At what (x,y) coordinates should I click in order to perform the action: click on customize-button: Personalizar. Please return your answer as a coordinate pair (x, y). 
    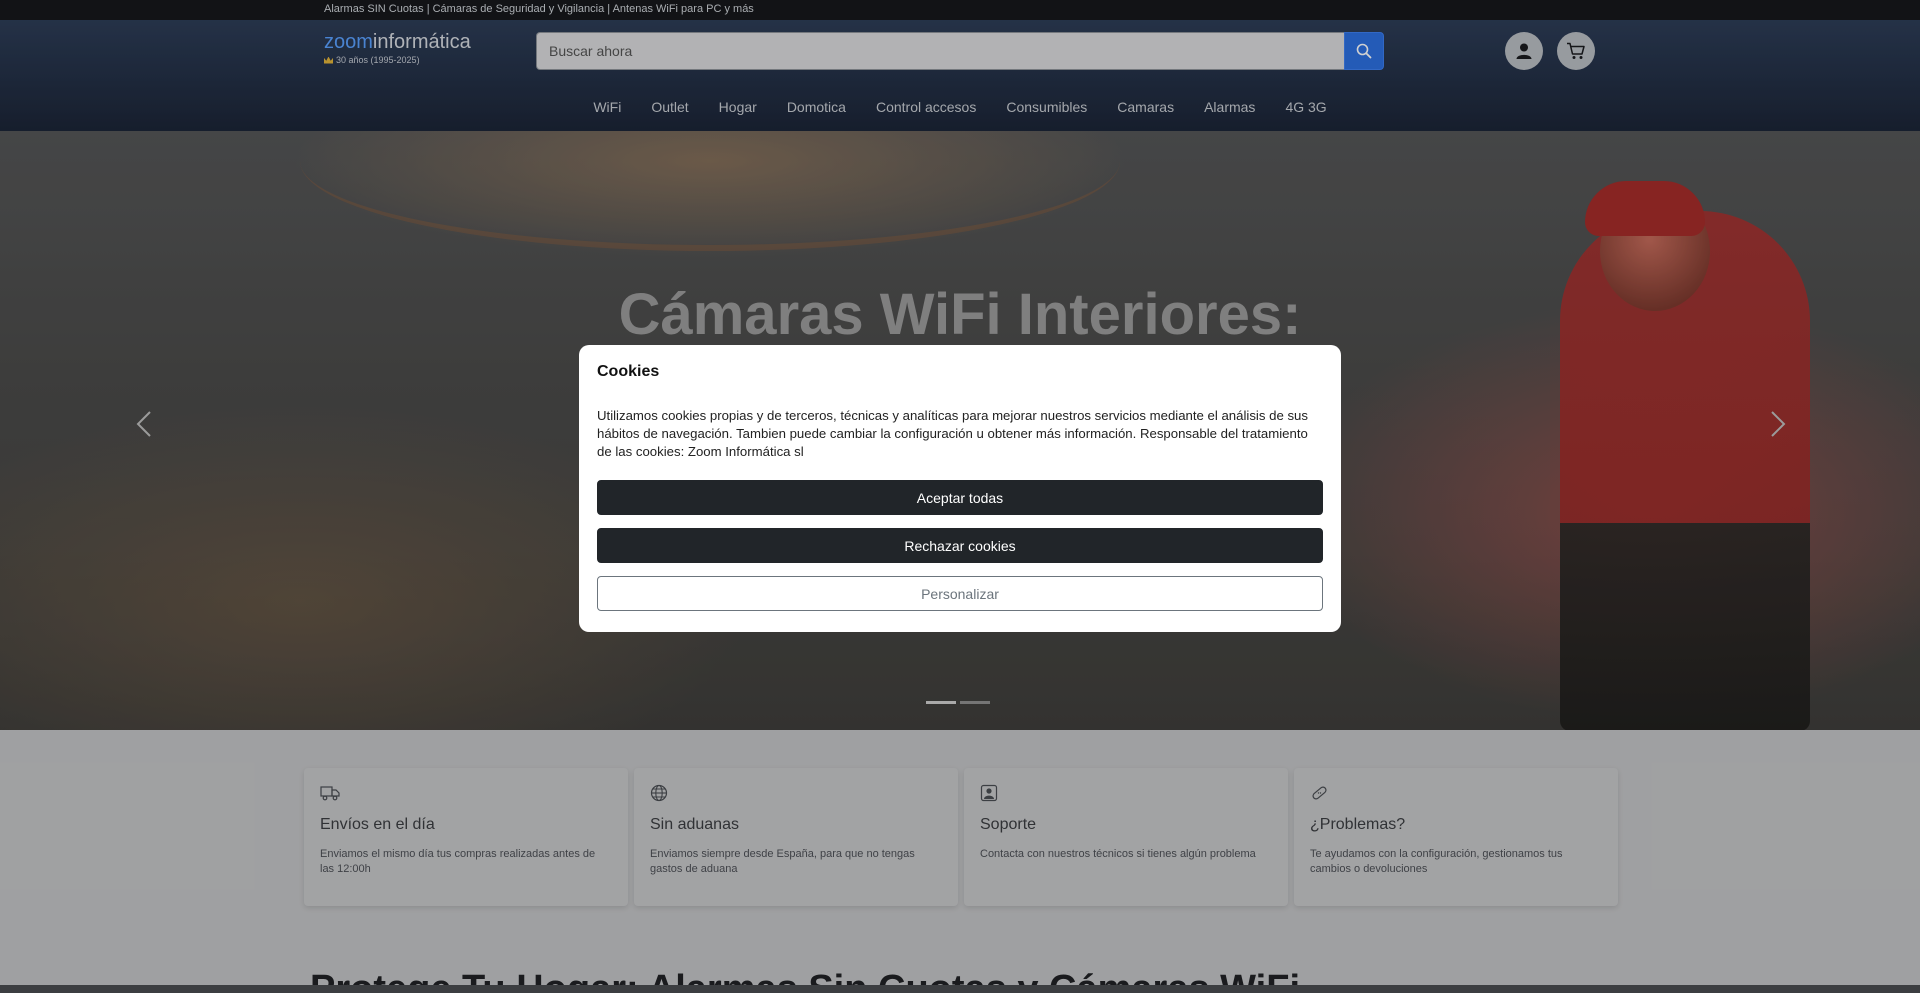
    Looking at the image, I should click on (960, 593).